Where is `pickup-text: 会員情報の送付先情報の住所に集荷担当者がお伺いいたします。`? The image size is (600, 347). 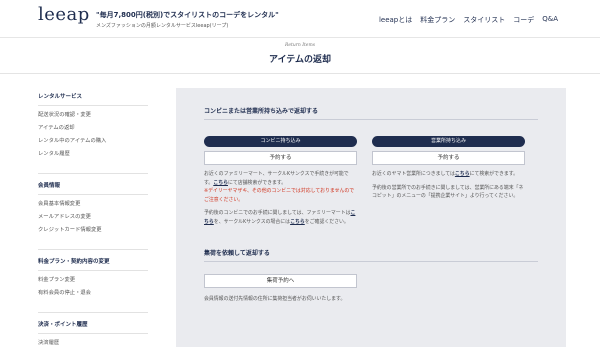
pickup-text: 会員情報の送付先情報の住所に集荷担当者がお伺いいたします。 is located at coordinates (275, 299).